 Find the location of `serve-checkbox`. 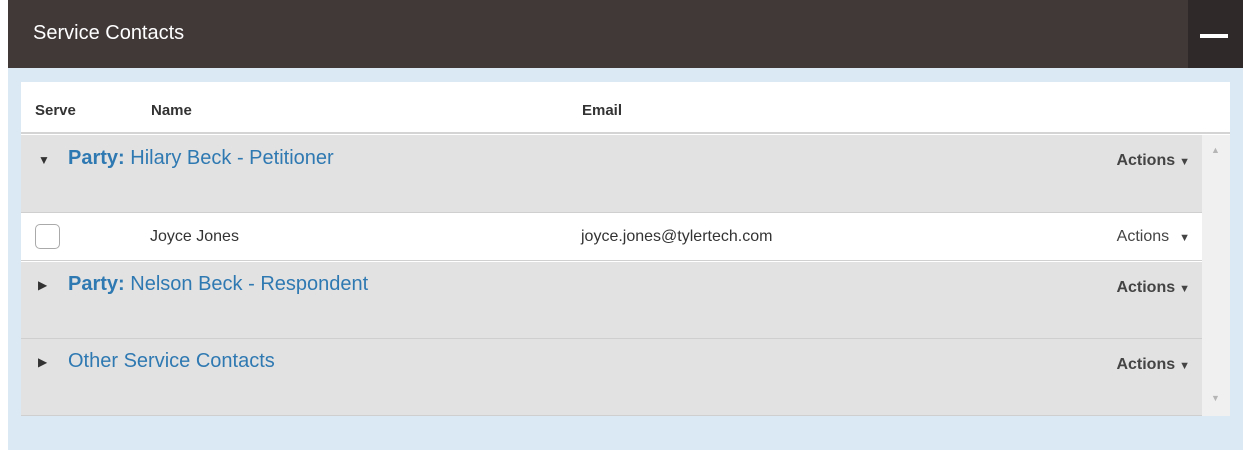

serve-checkbox is located at coordinates (47, 236).